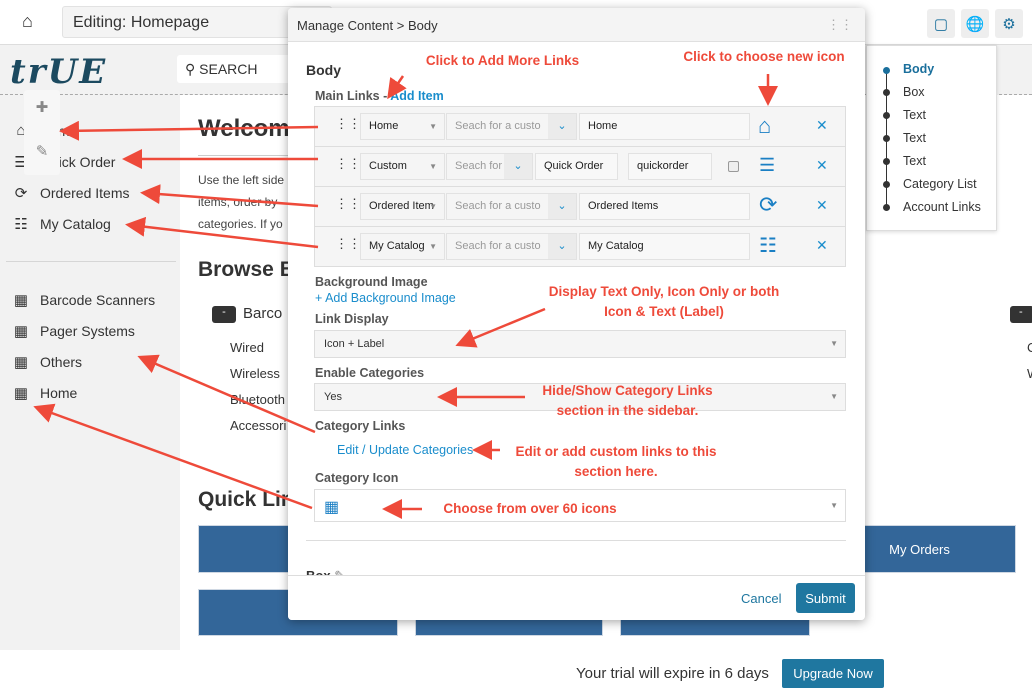 The width and height of the screenshot is (1032, 698). What do you see at coordinates (402, 206) in the screenshot?
I see `link-type-select: Ordered Item ▼` at bounding box center [402, 206].